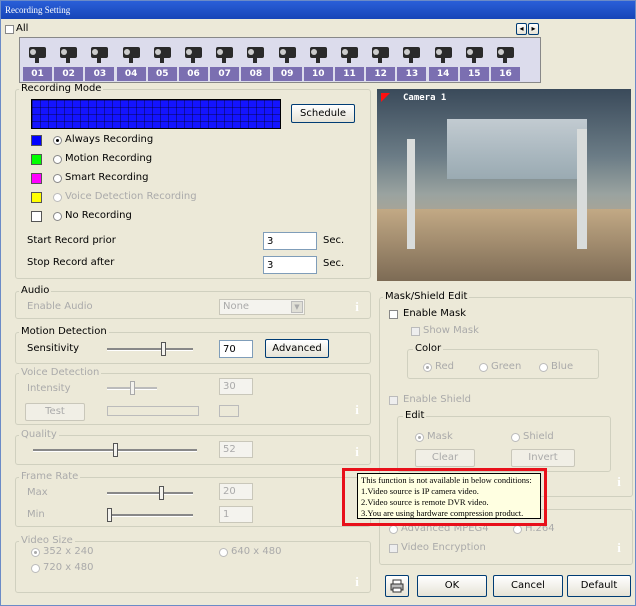  Describe the element at coordinates (521, 29) in the screenshot. I see `scroll-left-button: ◂` at that location.